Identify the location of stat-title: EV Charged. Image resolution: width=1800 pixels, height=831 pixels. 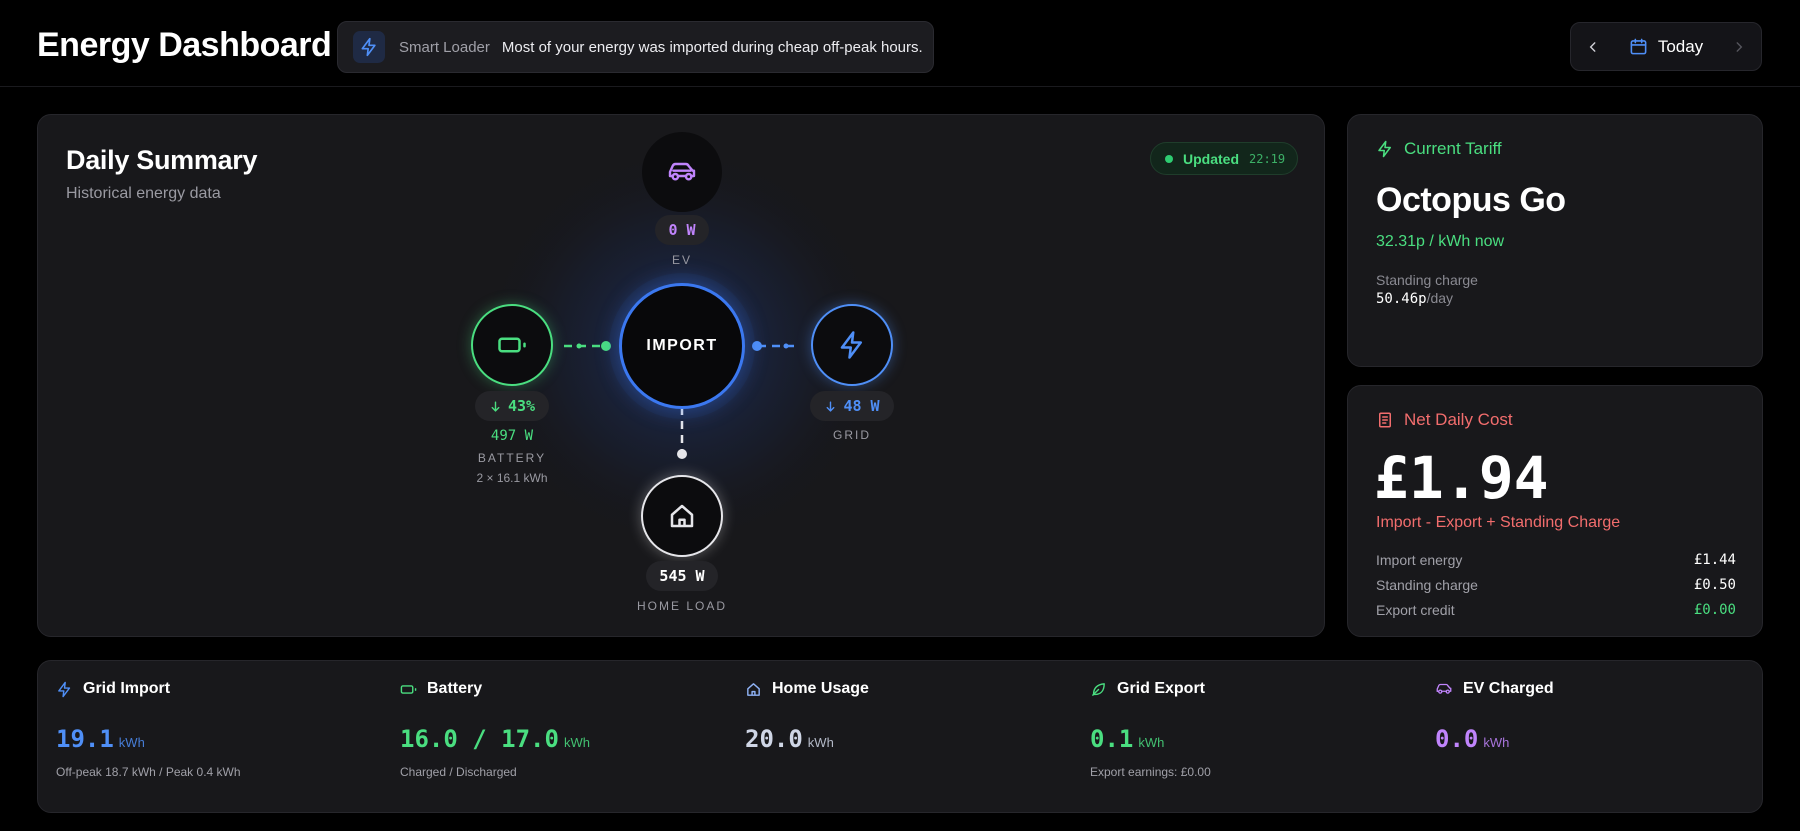
(1508, 688).